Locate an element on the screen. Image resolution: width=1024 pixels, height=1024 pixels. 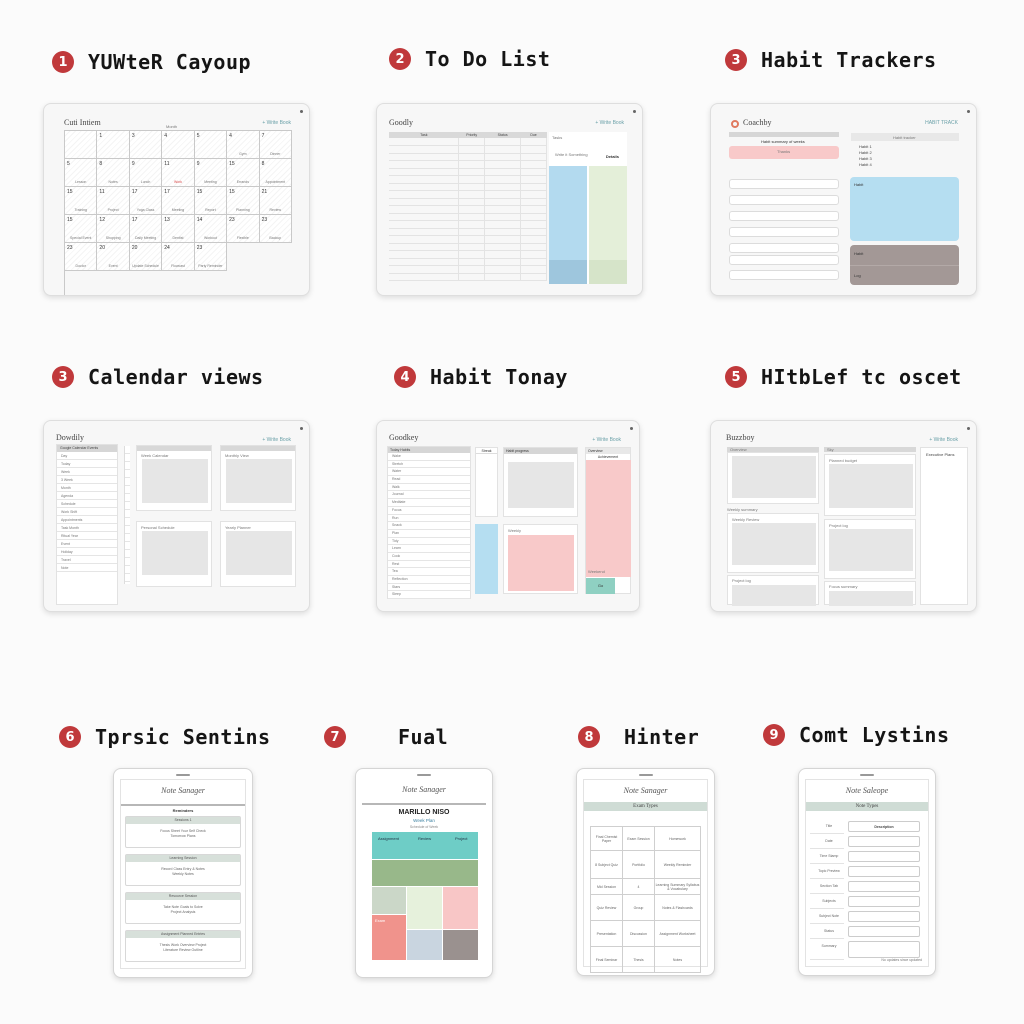
habit-list-item: Read is located at coordinates (429, 480).